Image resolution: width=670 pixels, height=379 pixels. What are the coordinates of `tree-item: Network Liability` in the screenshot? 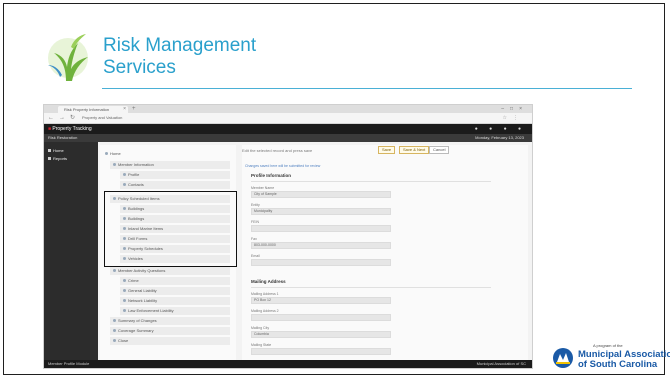 It's located at (175, 301).